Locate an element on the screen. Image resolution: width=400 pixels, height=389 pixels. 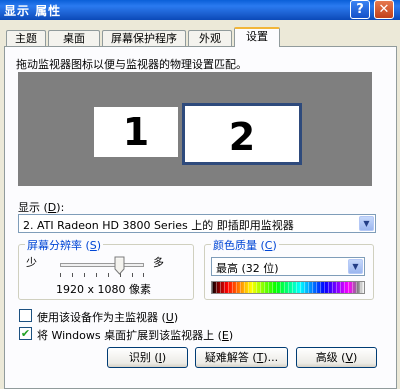
tab-label: 屏幕保护程序 is located at coordinates (144, 38).